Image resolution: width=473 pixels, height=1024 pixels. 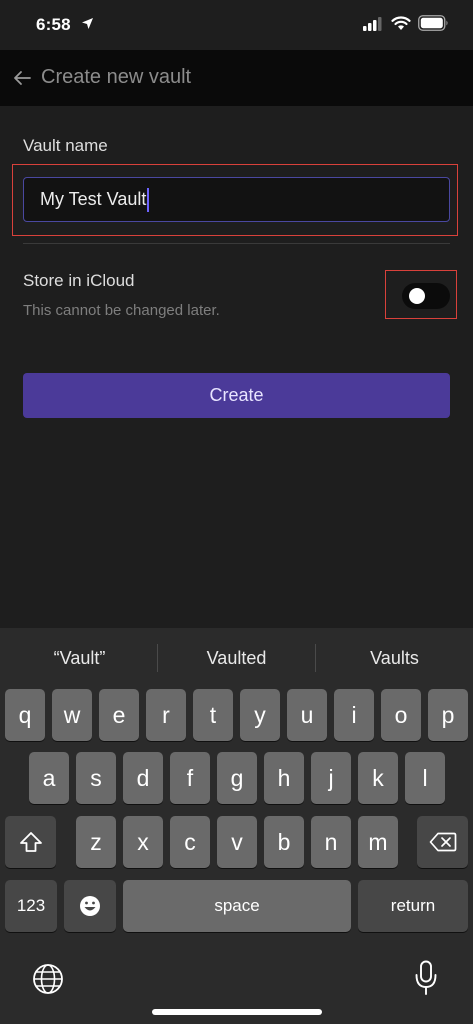 What do you see at coordinates (236, 199) in the screenshot?
I see `vault-name-input: My Test Vault` at bounding box center [236, 199].